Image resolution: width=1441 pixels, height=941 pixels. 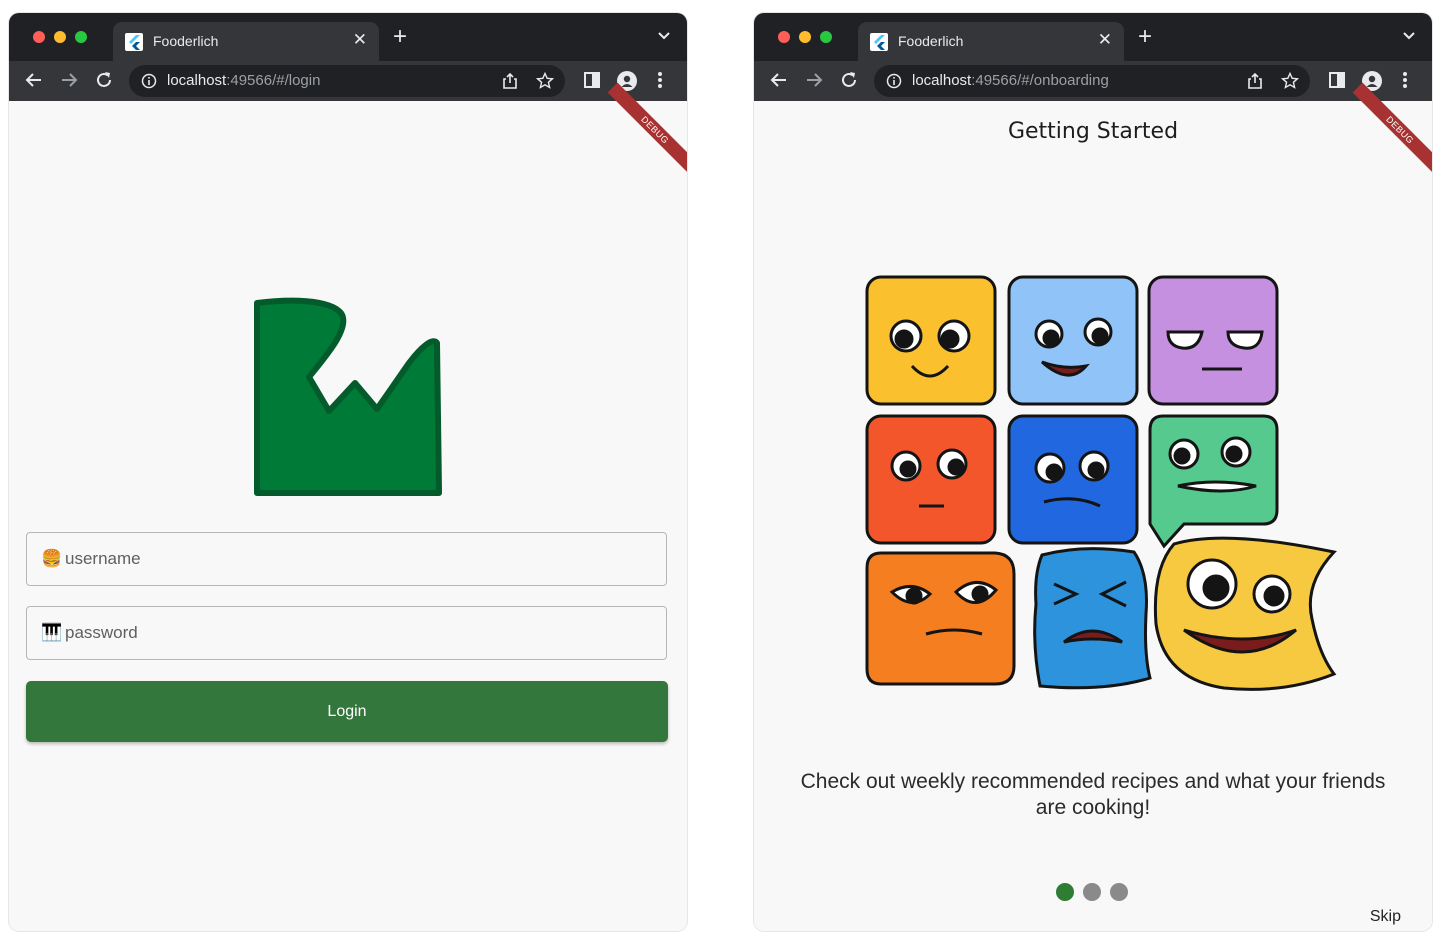 I want to click on page-dot-active, so click(x=1065, y=892).